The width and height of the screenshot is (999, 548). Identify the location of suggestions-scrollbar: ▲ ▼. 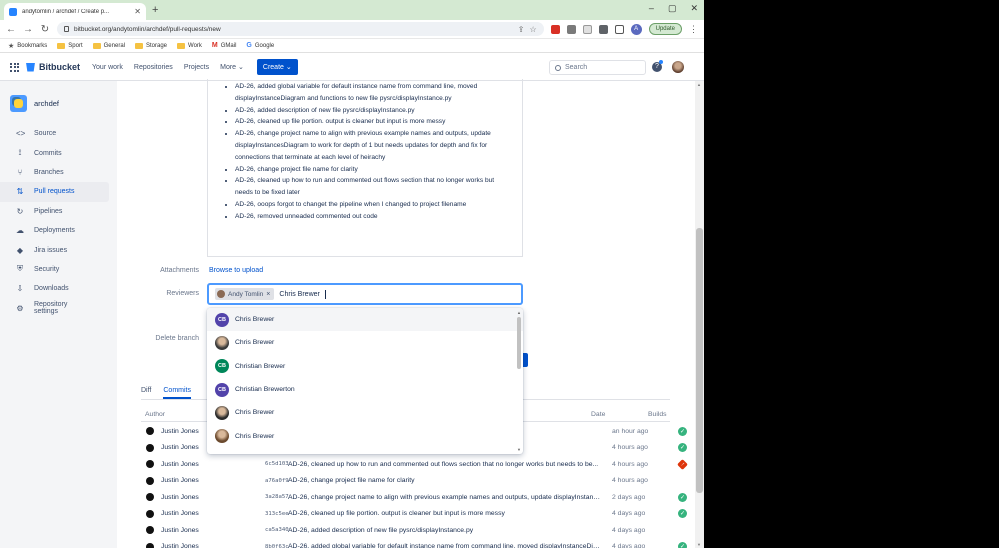
(519, 381).